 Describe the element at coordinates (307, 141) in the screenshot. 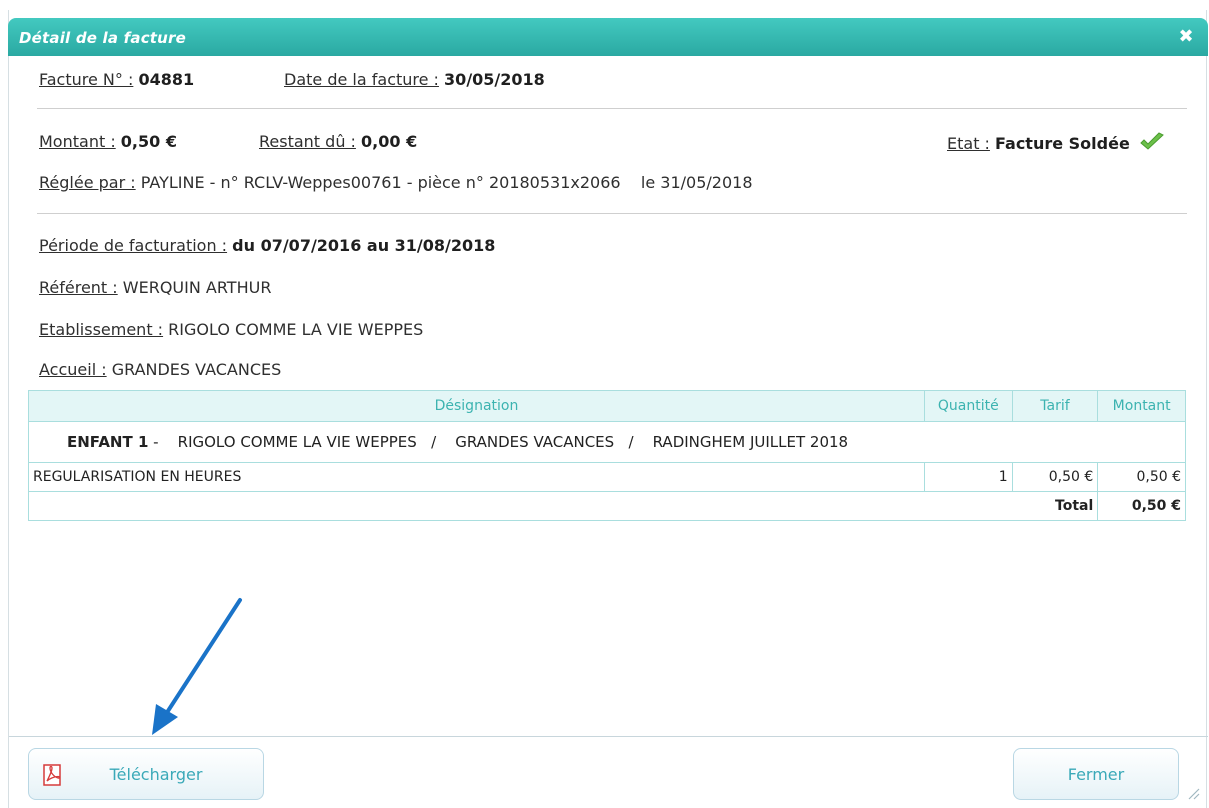

I see `remaining-label: Restant dû :` at that location.